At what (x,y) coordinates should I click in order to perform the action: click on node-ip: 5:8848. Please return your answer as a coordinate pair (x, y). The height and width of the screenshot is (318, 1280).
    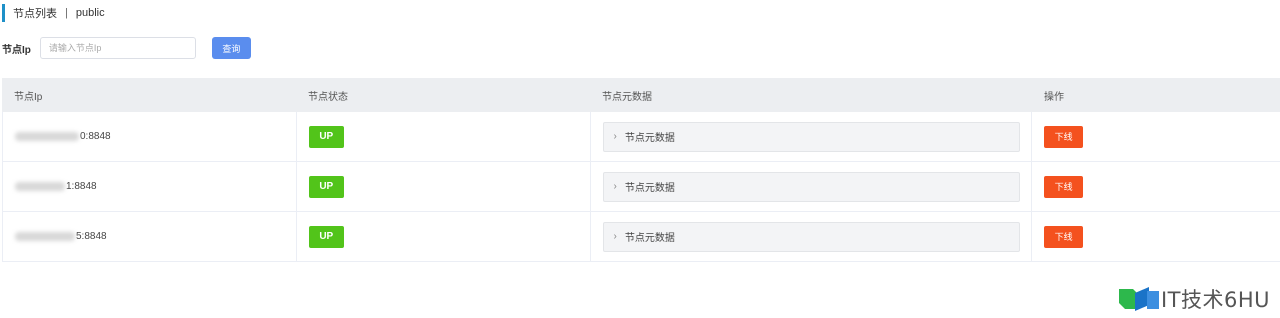
    Looking at the image, I should click on (61, 236).